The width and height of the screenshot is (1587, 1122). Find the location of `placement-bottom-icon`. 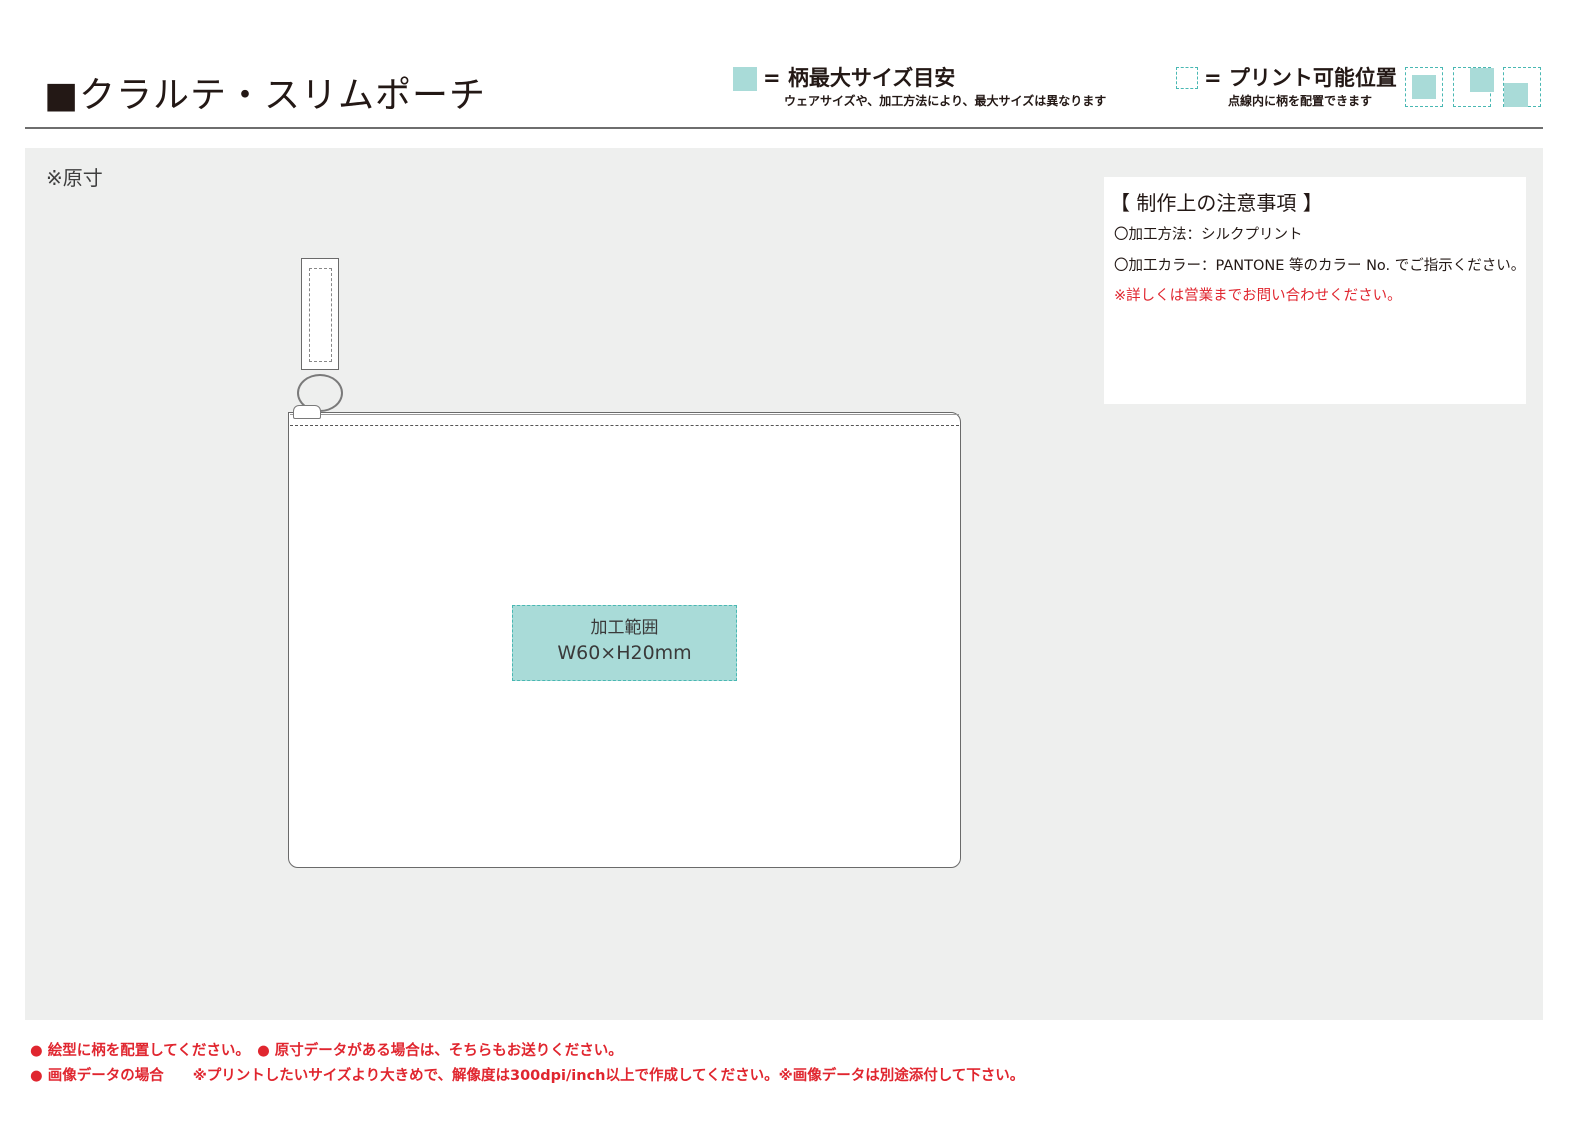

placement-bottom-icon is located at coordinates (1522, 87).